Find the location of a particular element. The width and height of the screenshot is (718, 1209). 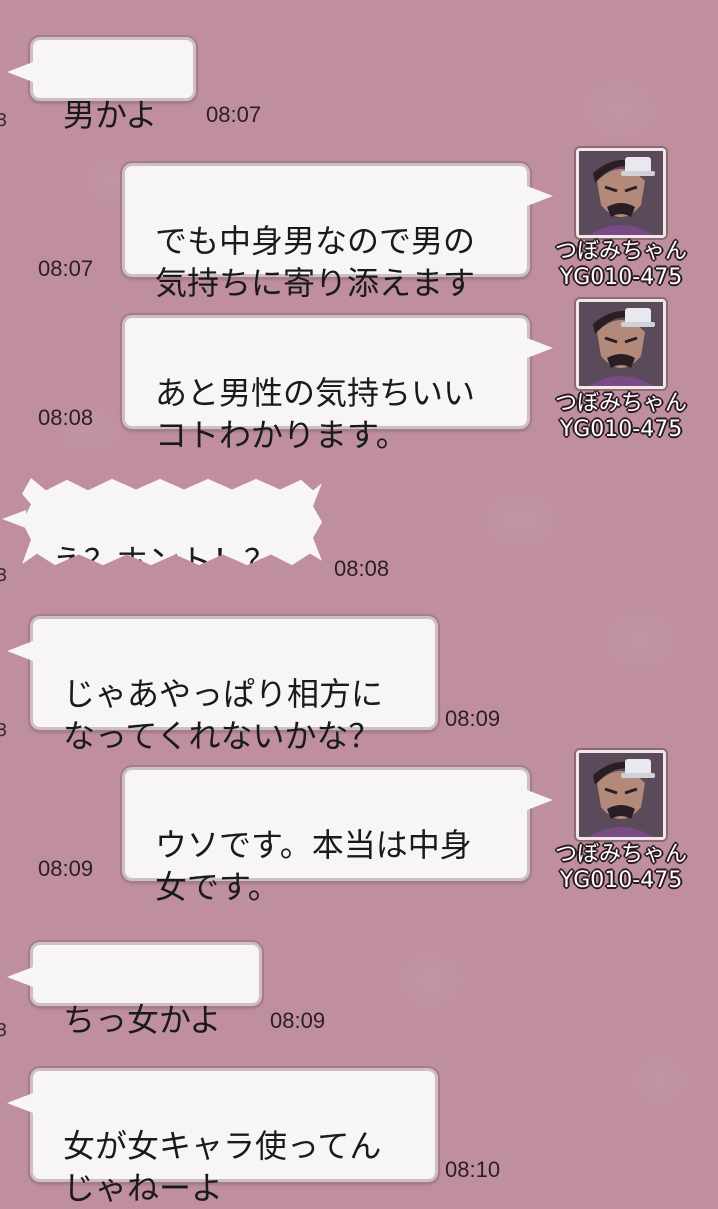

message-bubble-sent: あと男性の気持ちいい コトわかります。 is located at coordinates (337, 384).